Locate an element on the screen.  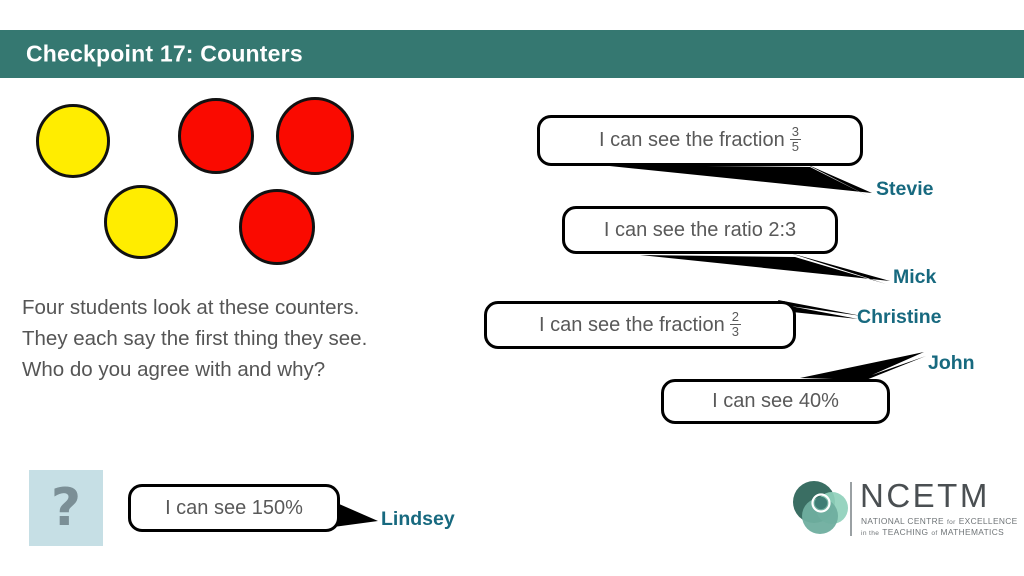
question-mark-icon: ? is located at coordinates (66, 508).